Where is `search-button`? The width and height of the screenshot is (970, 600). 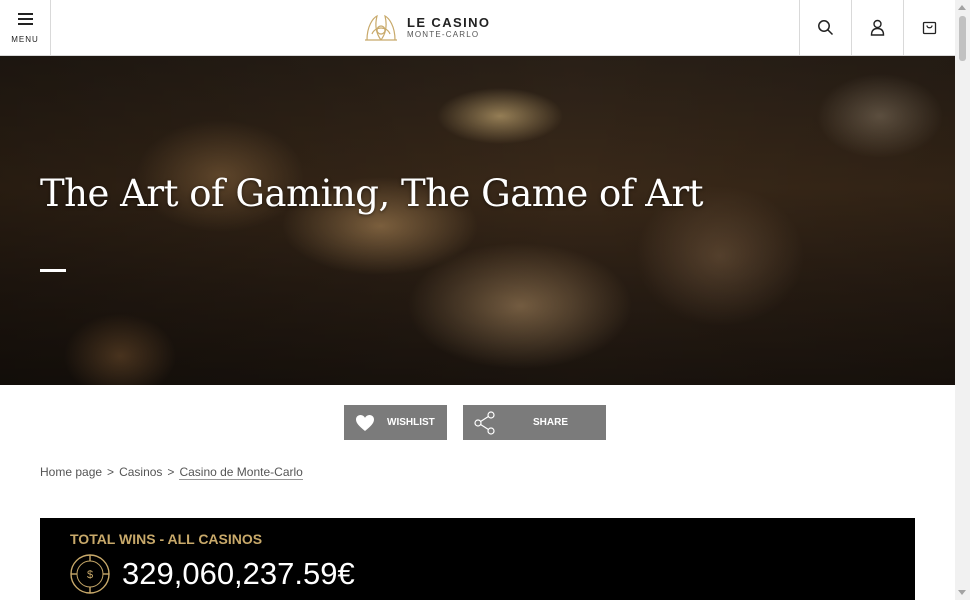
search-button is located at coordinates (825, 27).